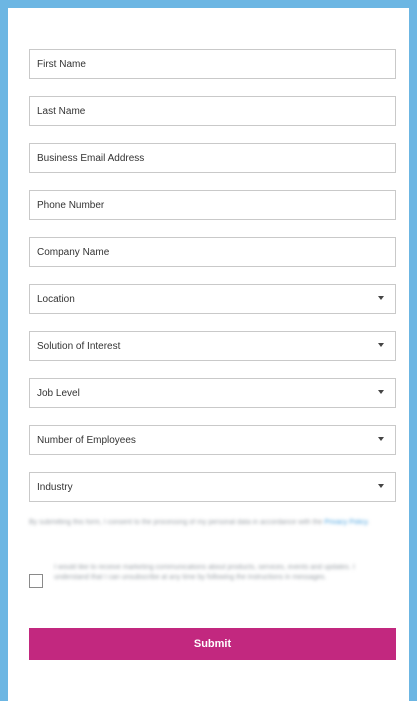  What do you see at coordinates (58, 393) in the screenshot?
I see `job-level-label: Job Level` at bounding box center [58, 393].